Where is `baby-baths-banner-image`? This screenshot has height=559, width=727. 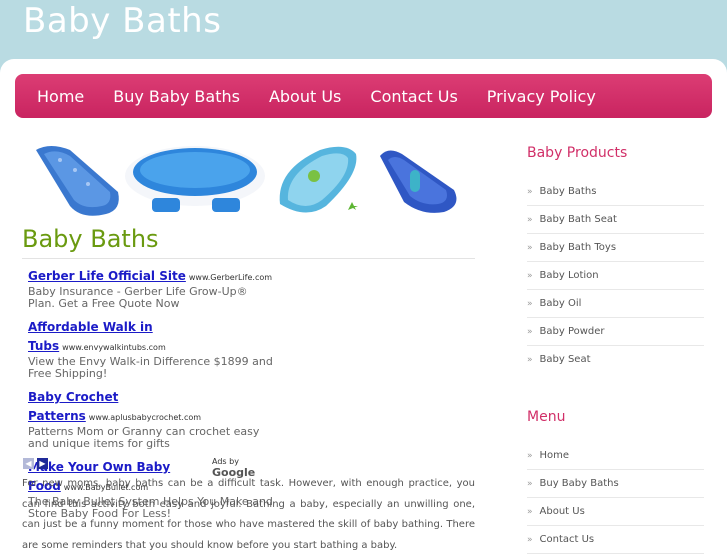 baby-baths-banner-image is located at coordinates (246, 181).